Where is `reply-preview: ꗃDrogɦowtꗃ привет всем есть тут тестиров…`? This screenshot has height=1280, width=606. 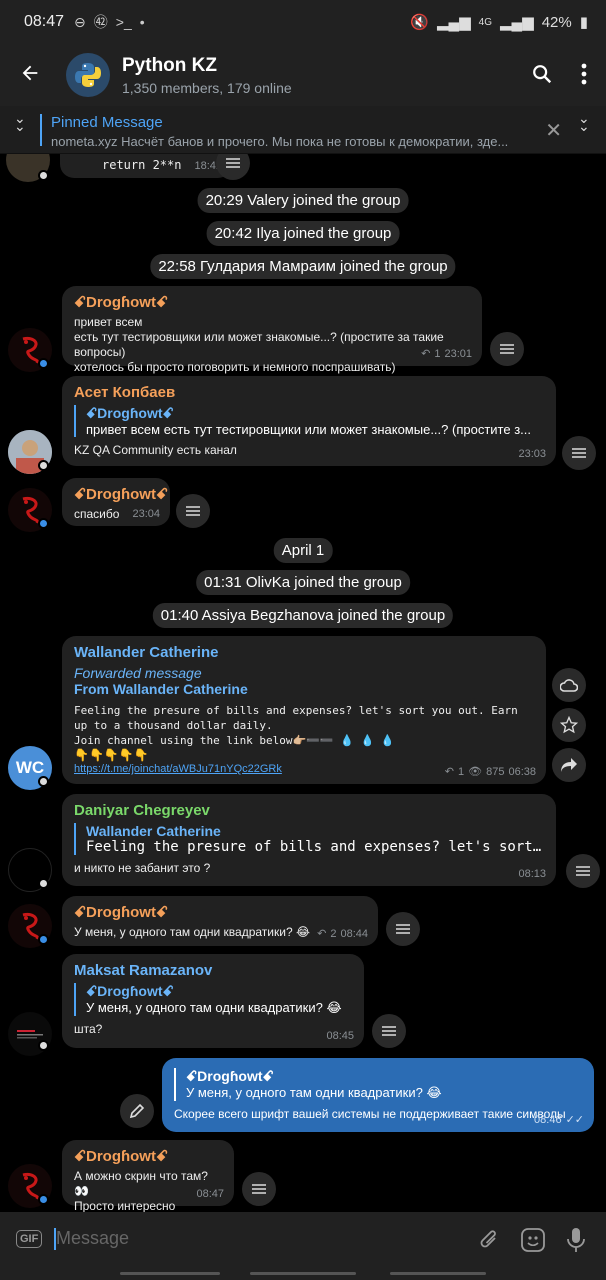 reply-preview: ꗃDrogɦowtꗃ привет всем есть тут тестиров… is located at coordinates (309, 421).